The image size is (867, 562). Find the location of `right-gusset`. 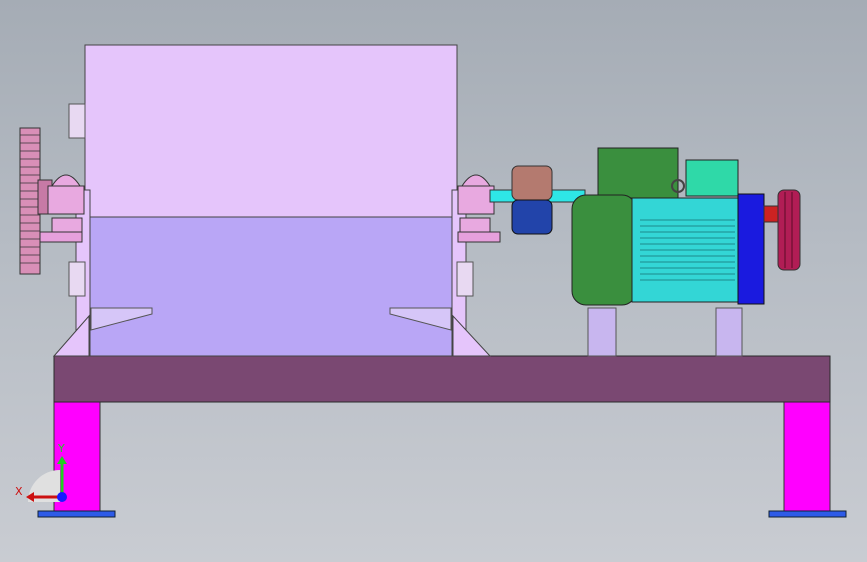

right-gusset is located at coordinates (472, 335).